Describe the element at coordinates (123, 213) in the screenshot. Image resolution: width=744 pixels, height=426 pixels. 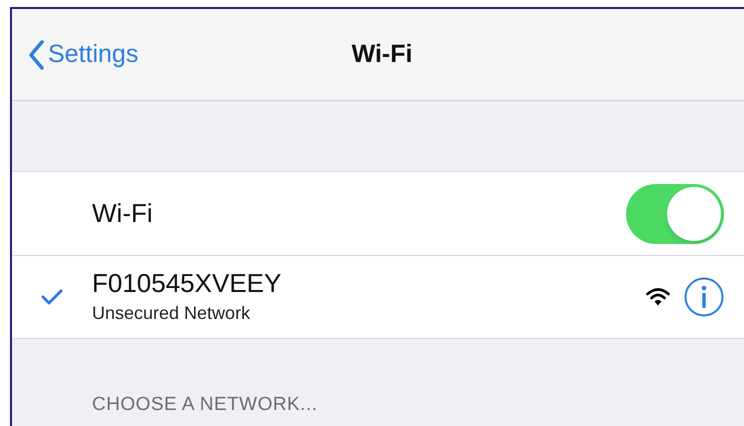
I see `wifi-label: Wi-Fi` at that location.